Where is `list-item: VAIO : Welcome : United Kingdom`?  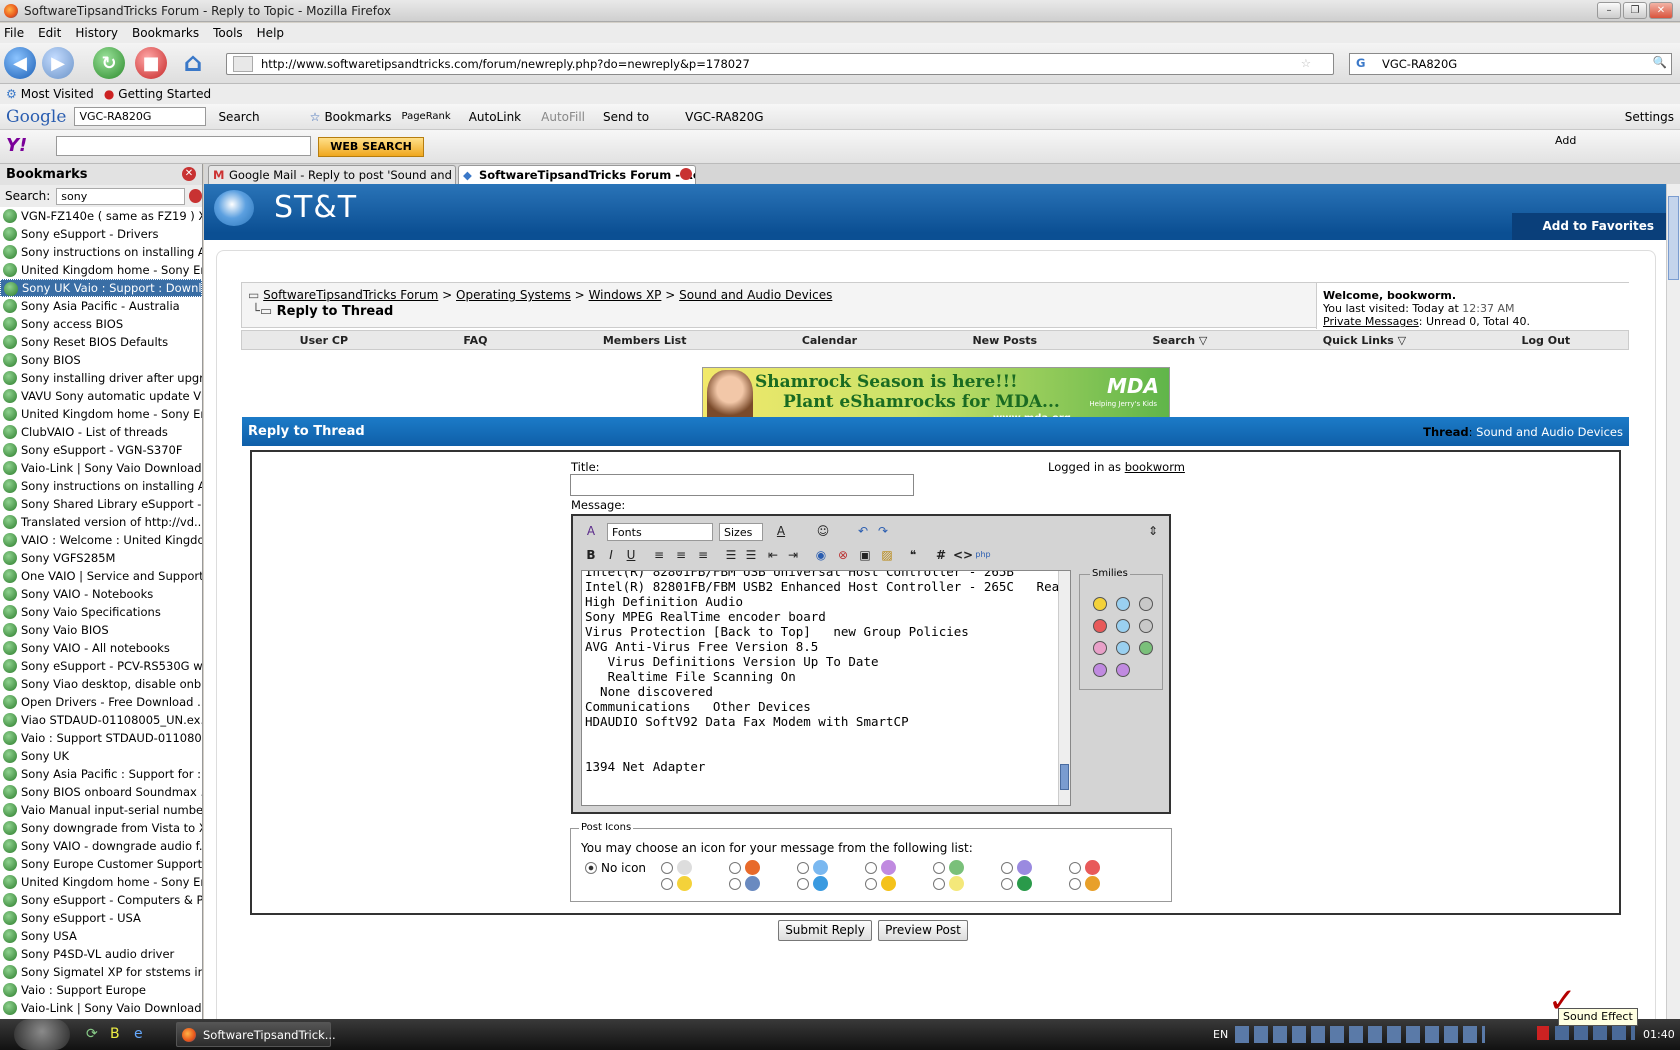 list-item: VAIO : Welcome : United Kingdom is located at coordinates (101, 540).